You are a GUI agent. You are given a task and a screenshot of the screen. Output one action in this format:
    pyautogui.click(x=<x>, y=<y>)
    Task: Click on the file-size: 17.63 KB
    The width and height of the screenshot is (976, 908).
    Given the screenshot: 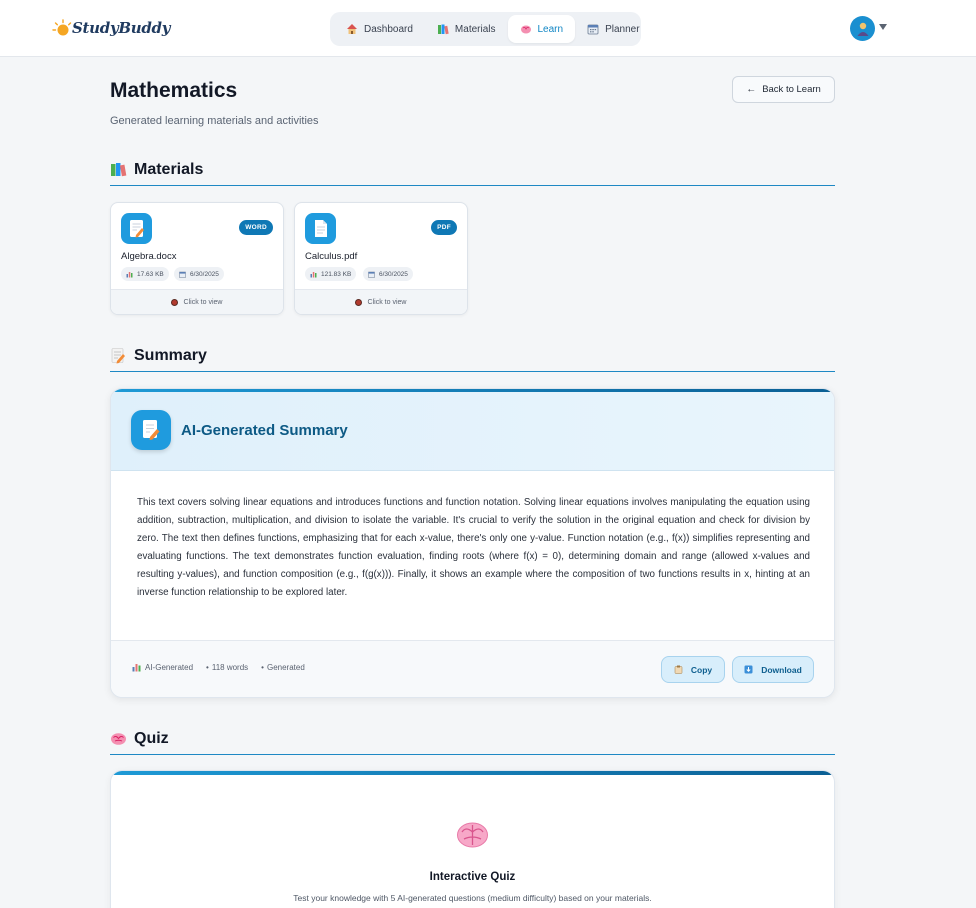 What is the action you would take?
    pyautogui.click(x=150, y=274)
    